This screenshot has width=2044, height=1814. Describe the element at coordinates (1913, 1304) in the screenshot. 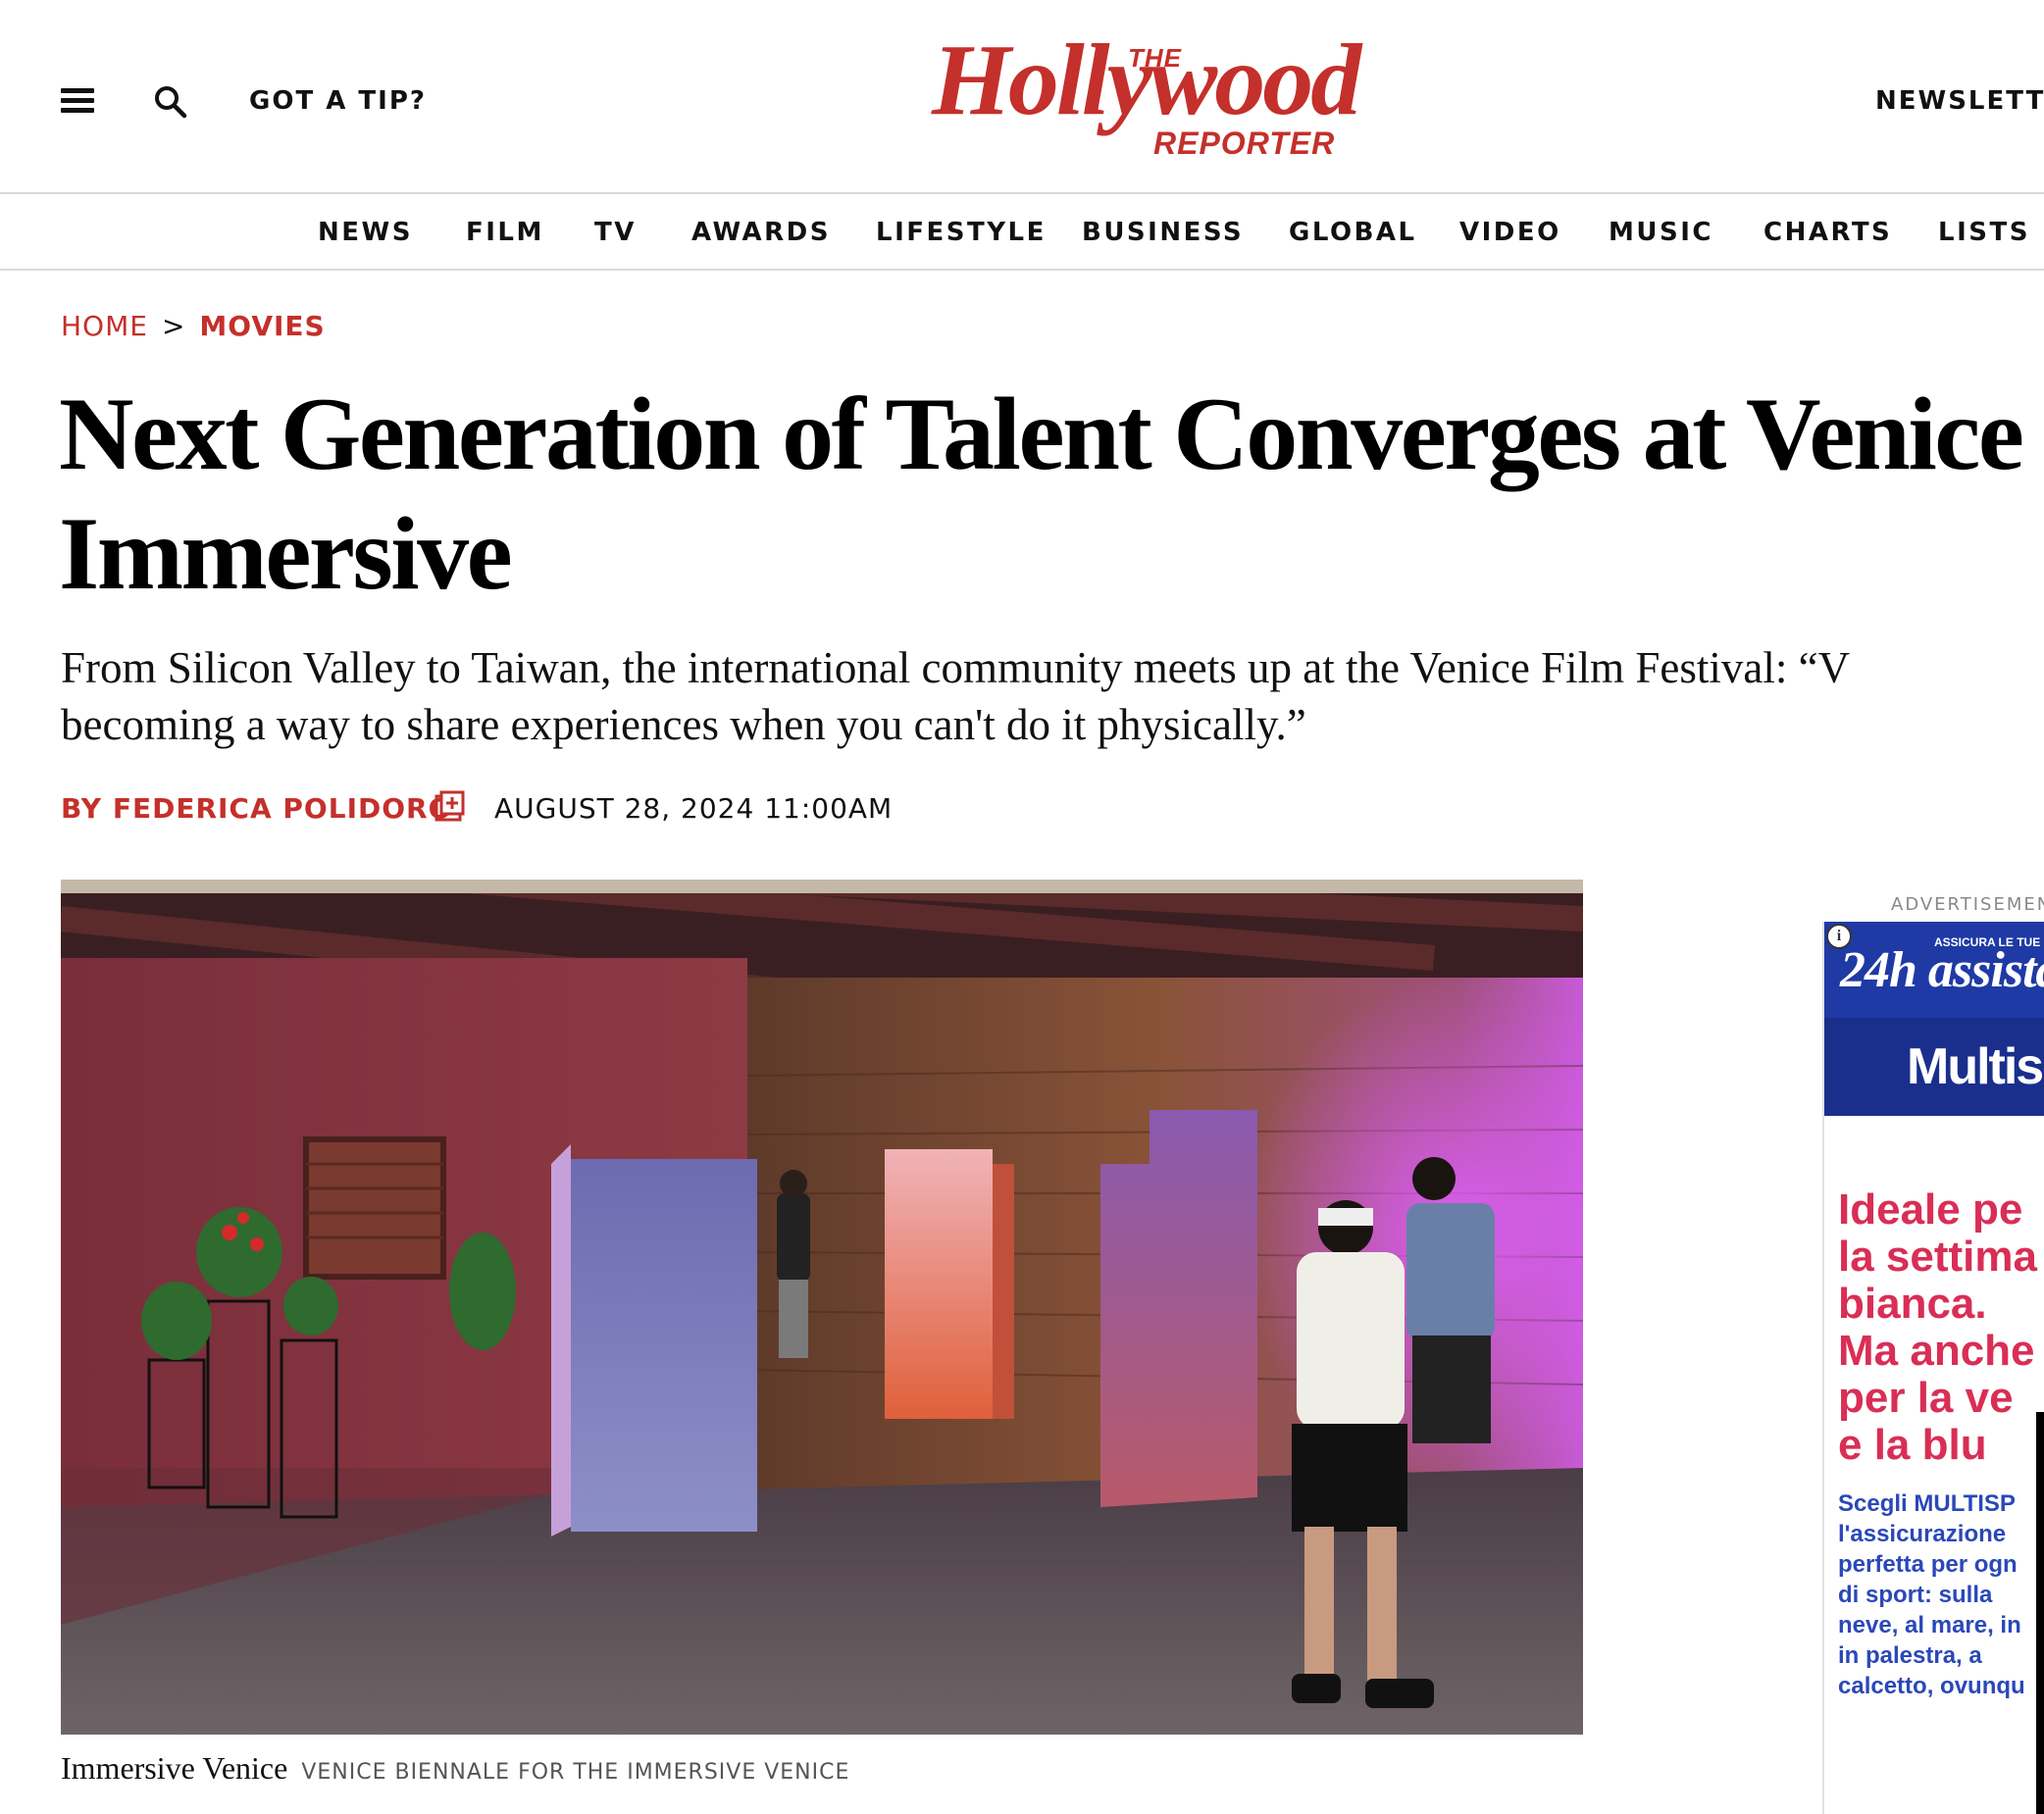

I see `ad-headline-line: bianca.` at that location.